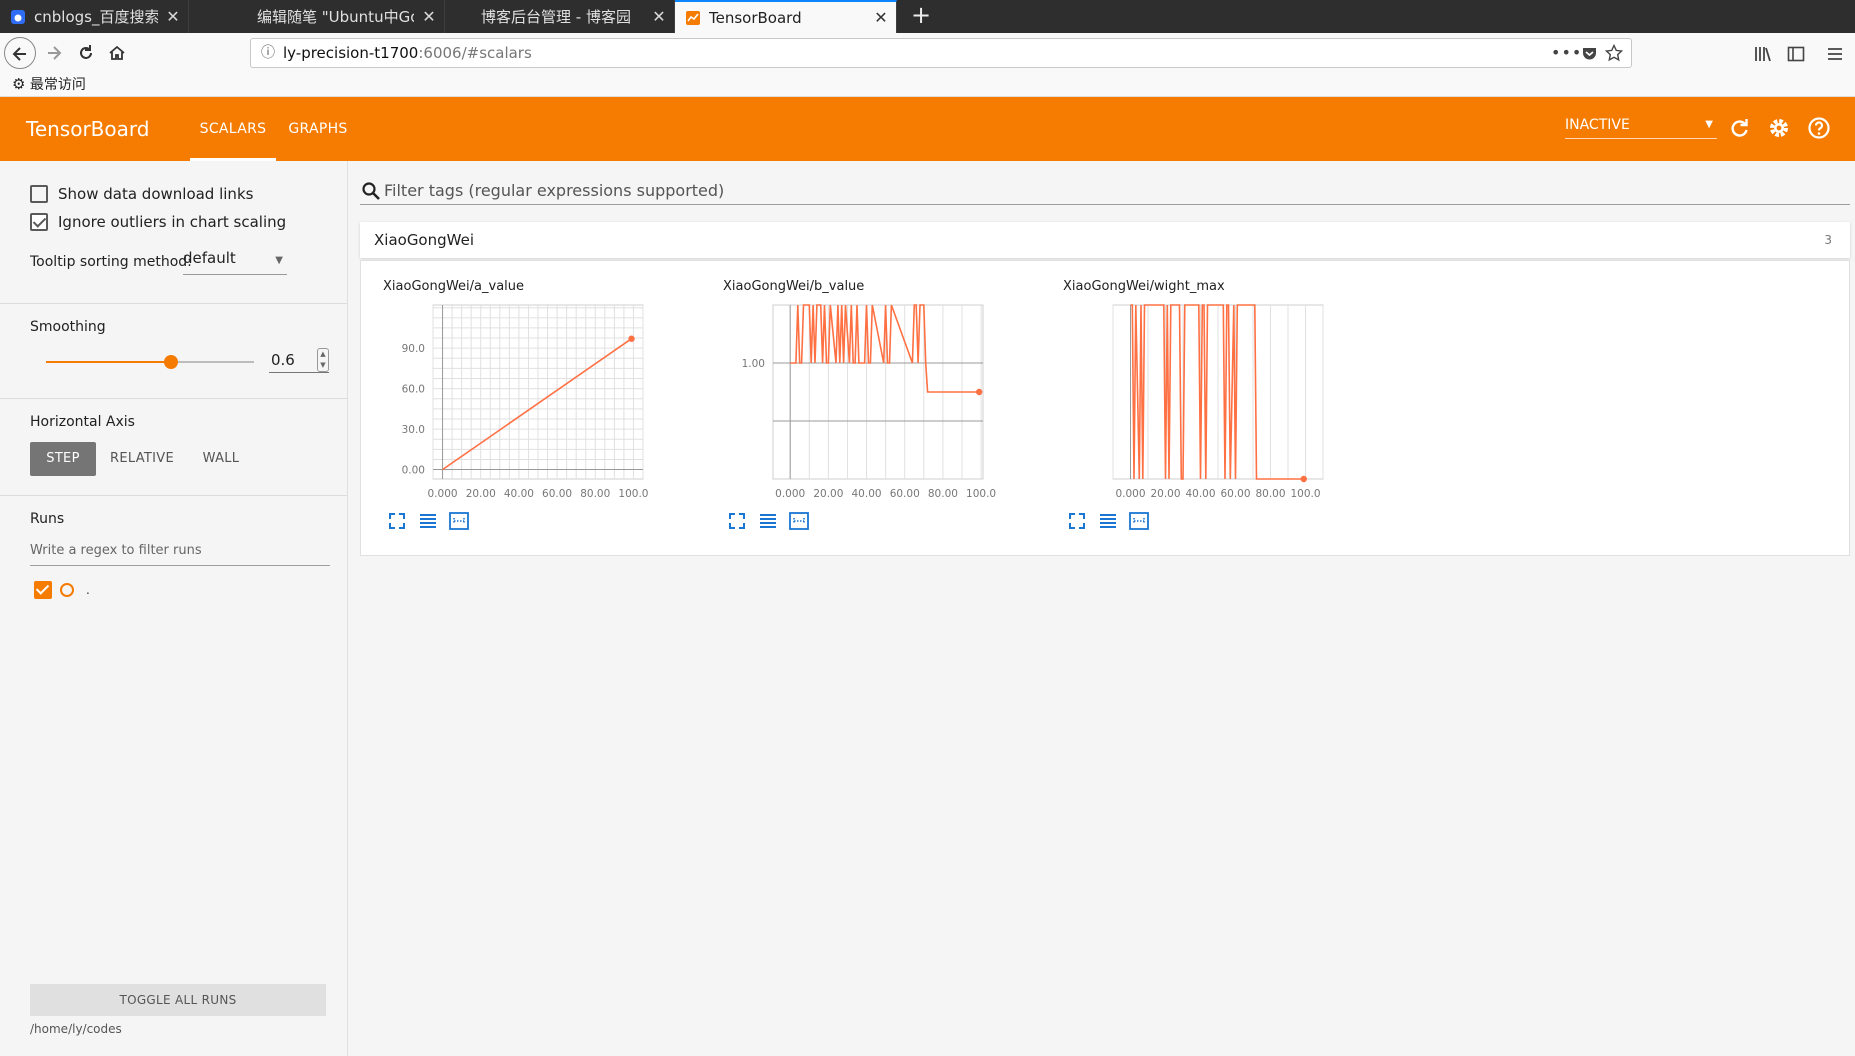 Image resolution: width=1855 pixels, height=1056 pixels. What do you see at coordinates (68, 327) in the screenshot?
I see `smoothing-label: Smoothing` at bounding box center [68, 327].